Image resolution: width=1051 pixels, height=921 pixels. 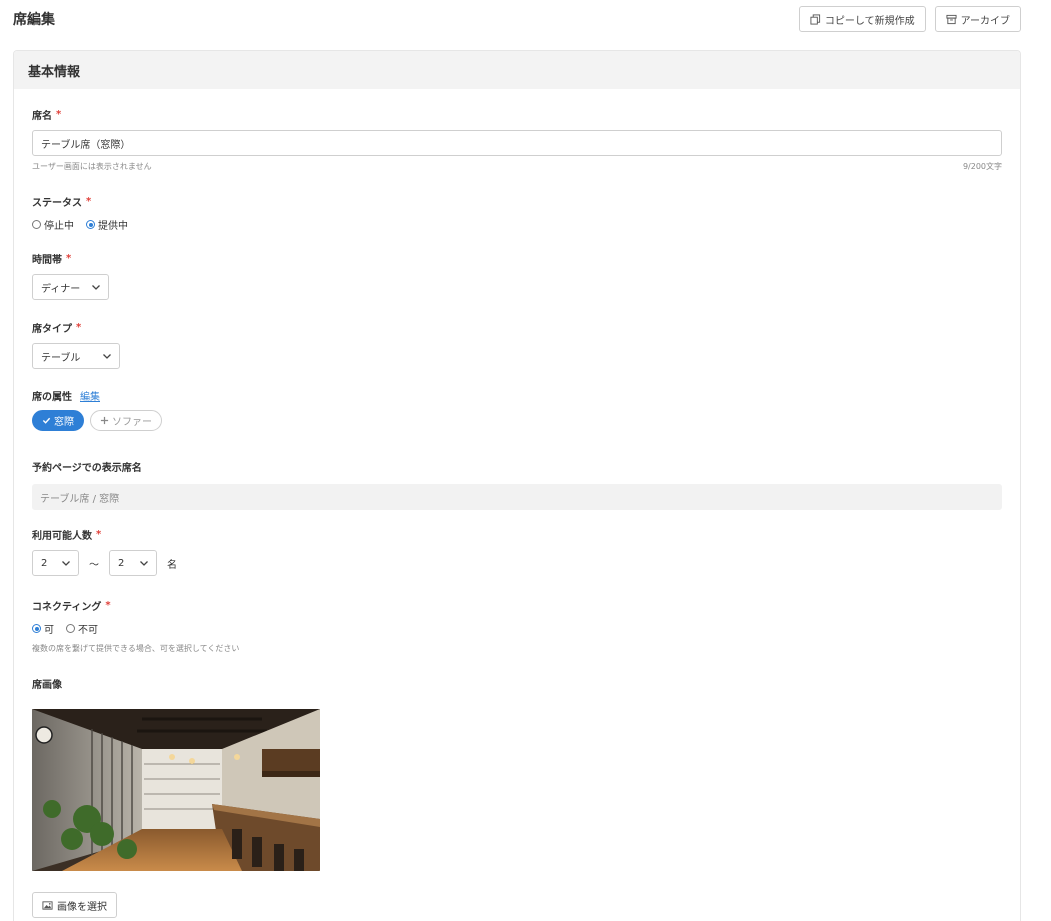 What do you see at coordinates (133, 563) in the screenshot?
I see `capacity-max-select: 2` at bounding box center [133, 563].